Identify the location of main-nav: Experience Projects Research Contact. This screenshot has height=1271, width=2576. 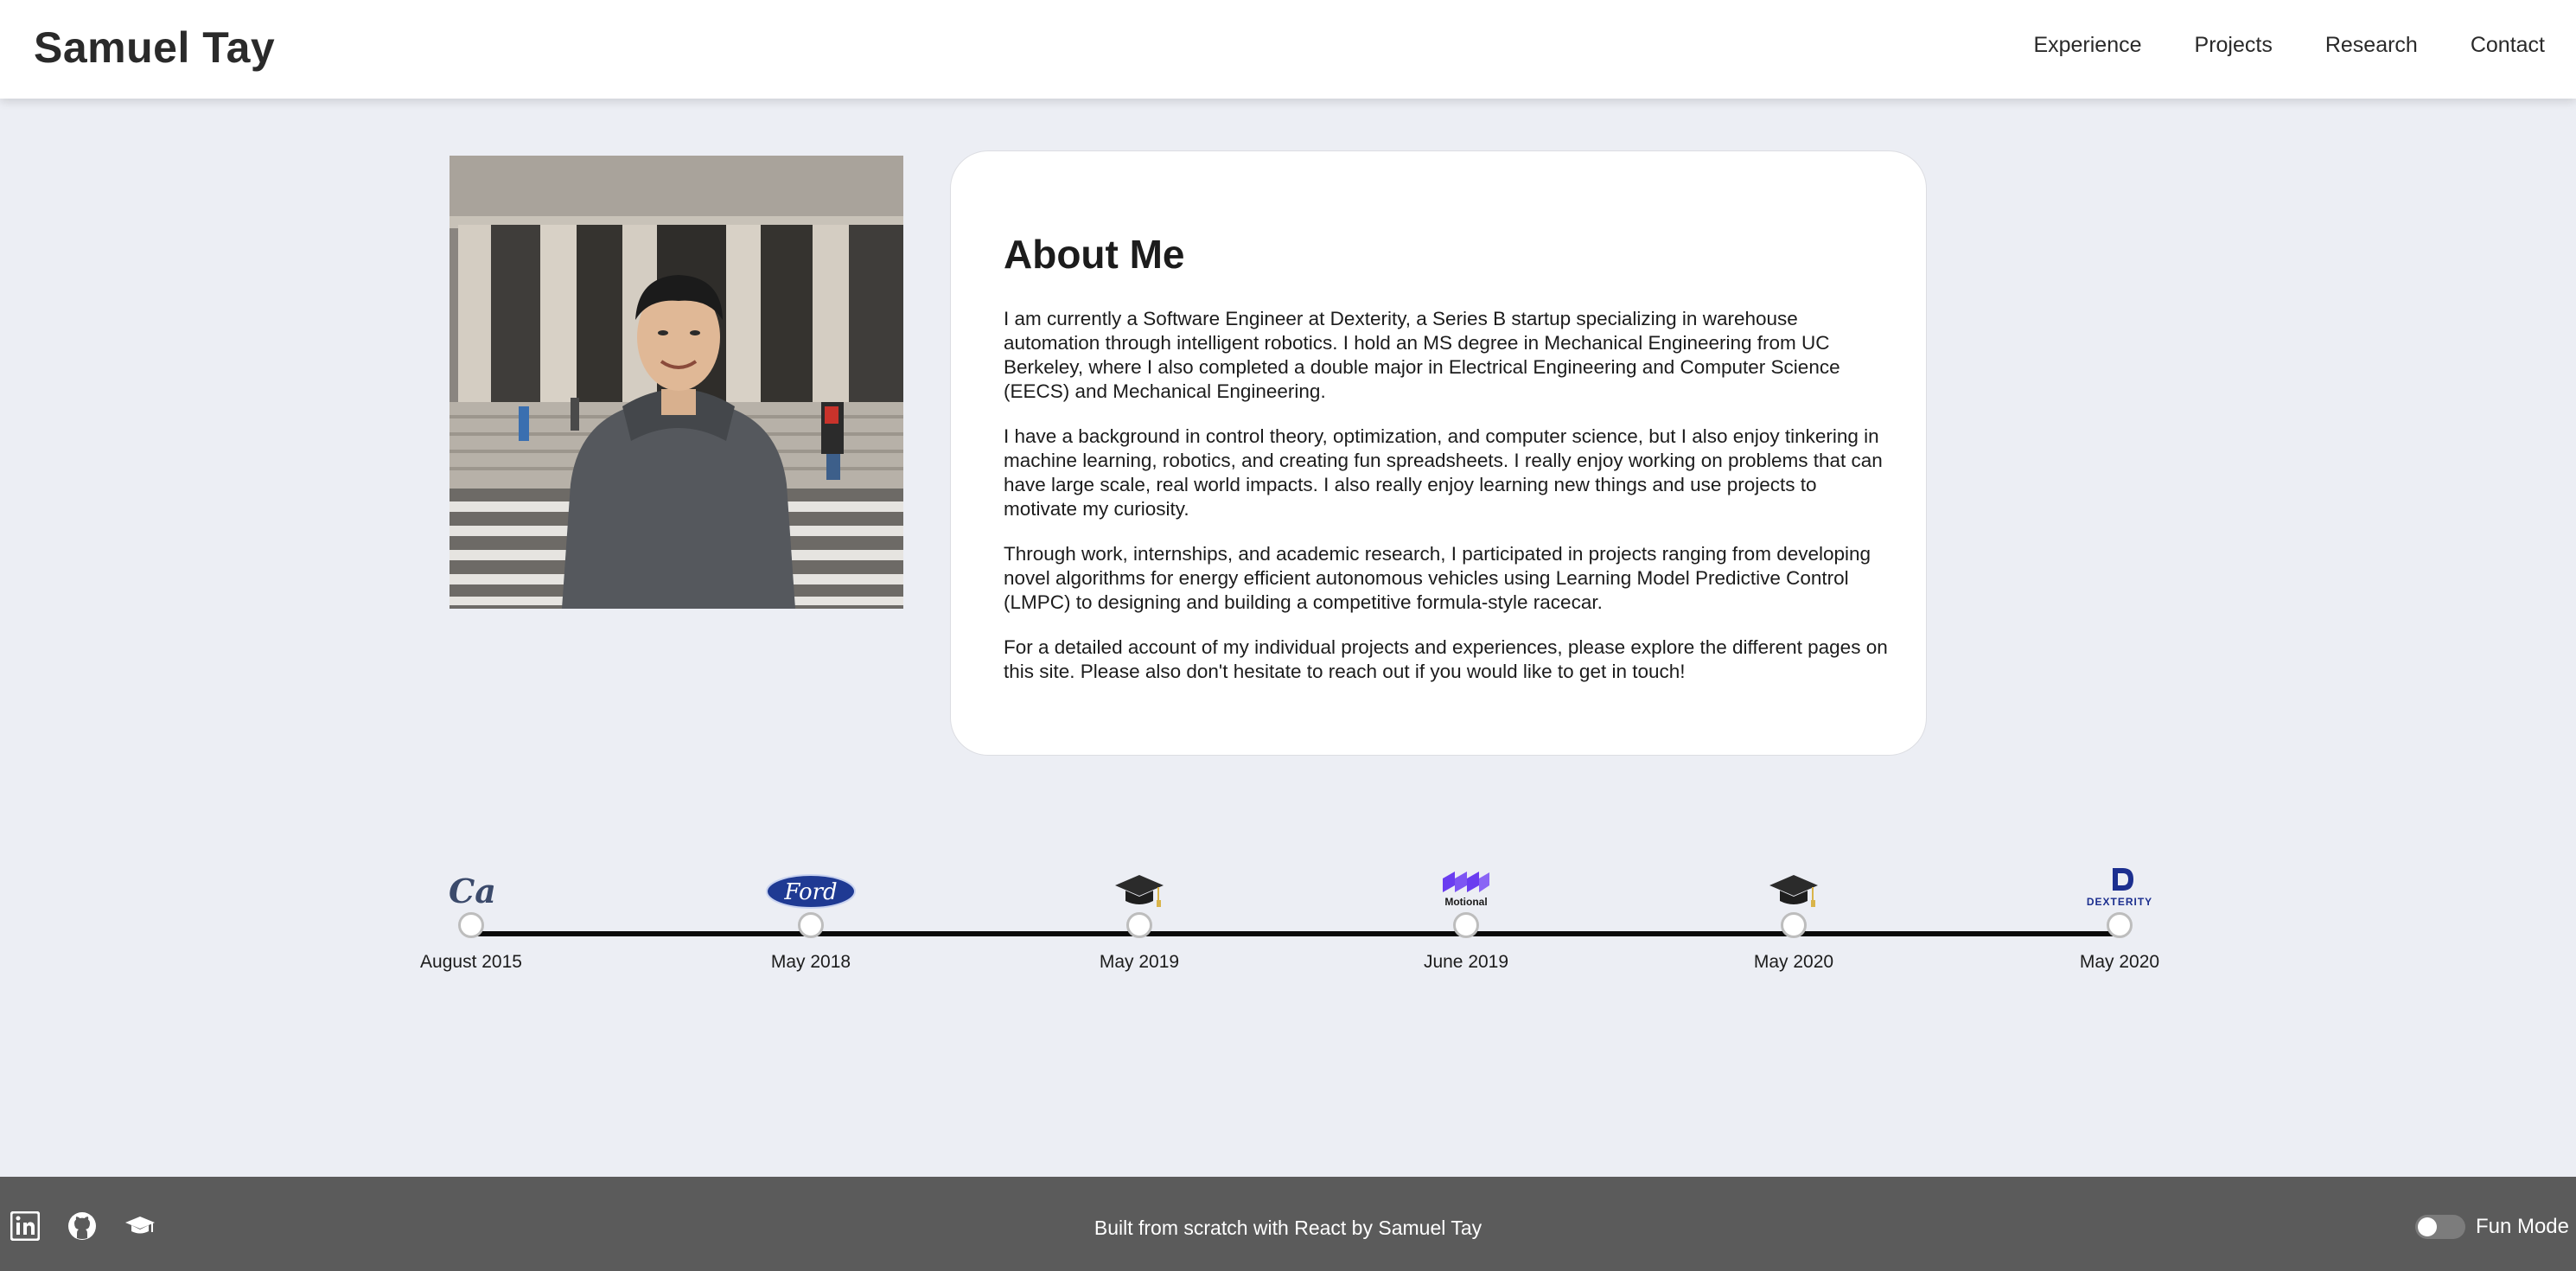
(2262, 45).